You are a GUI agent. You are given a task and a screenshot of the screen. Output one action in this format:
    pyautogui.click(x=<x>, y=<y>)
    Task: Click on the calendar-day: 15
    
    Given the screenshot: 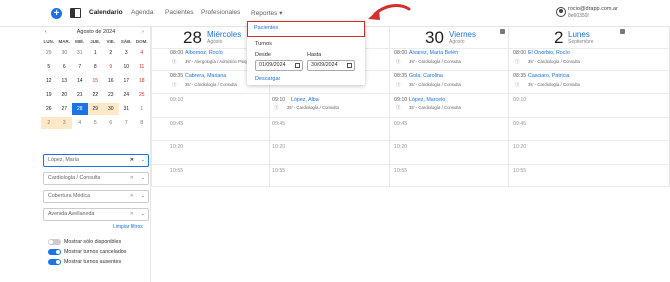 What is the action you would take?
    pyautogui.click(x=96, y=81)
    